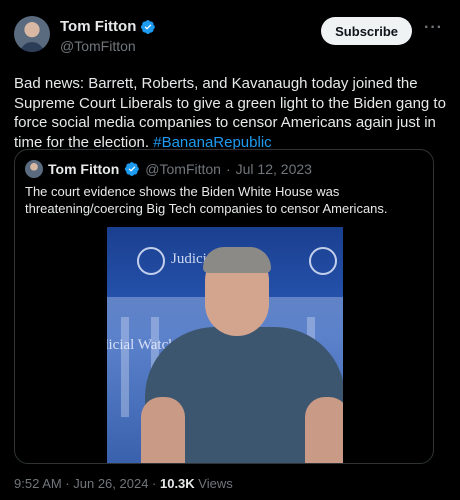  I want to click on author-handle: @TomFitton, so click(108, 46).